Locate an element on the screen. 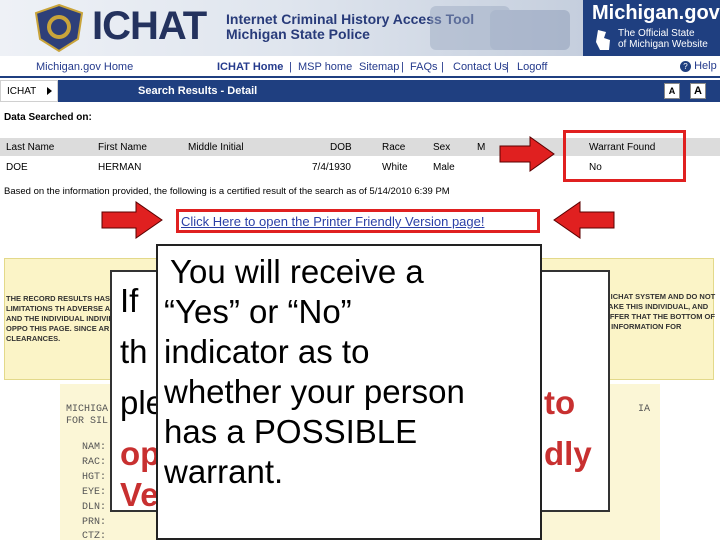 Image resolution: width=720 pixels, height=540 pixels. breadcrumb-label: ICHAT is located at coordinates (22, 91).